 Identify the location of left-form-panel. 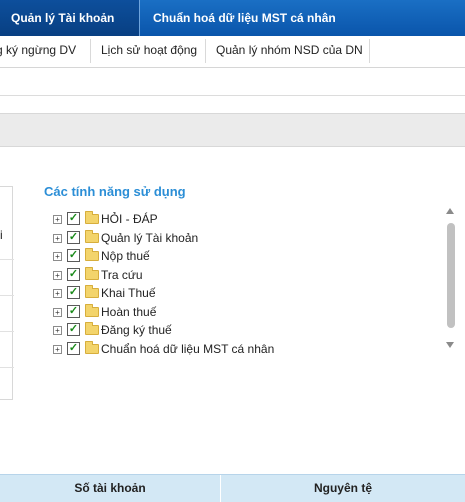
(7, 293).